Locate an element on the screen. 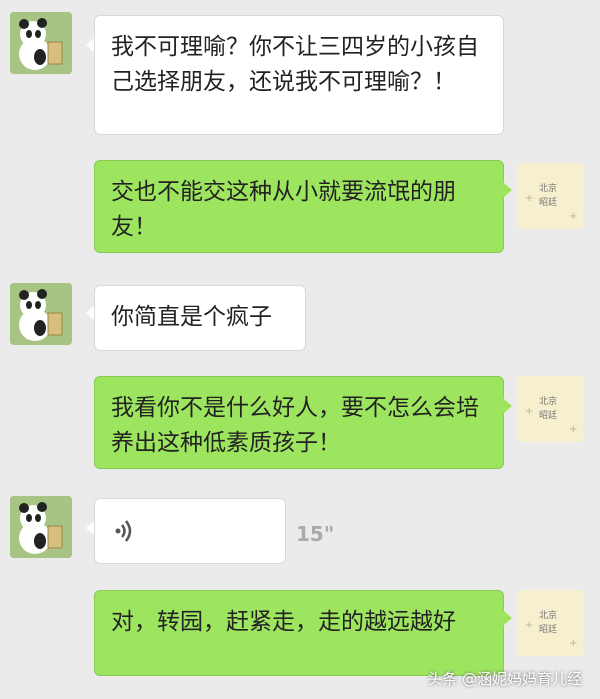 Image resolution: width=600 pixels, height=699 pixels. message-bubble-1: 我不可理喻？你不让三四岁的小孩自己选择朋友，还说我不可理喻？！ is located at coordinates (299, 75).